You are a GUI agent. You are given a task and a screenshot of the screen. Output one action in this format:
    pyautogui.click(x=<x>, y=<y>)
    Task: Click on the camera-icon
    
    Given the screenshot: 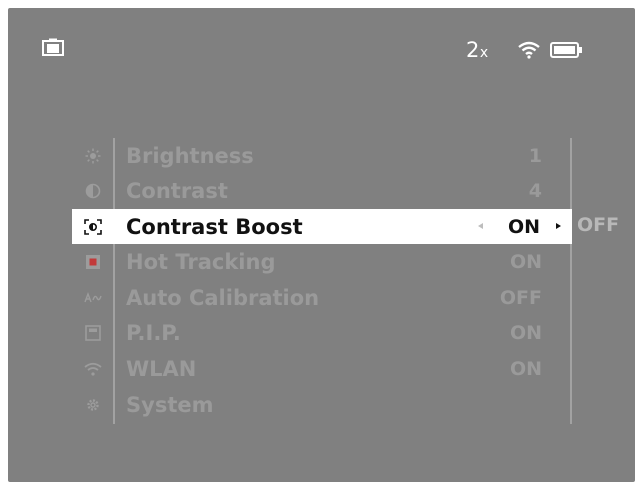 What is the action you would take?
    pyautogui.click(x=53, y=47)
    